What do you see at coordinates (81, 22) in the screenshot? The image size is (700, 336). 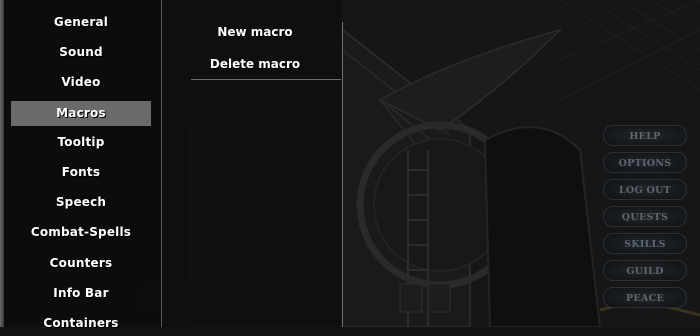 I see `sidebar-item-general: General` at bounding box center [81, 22].